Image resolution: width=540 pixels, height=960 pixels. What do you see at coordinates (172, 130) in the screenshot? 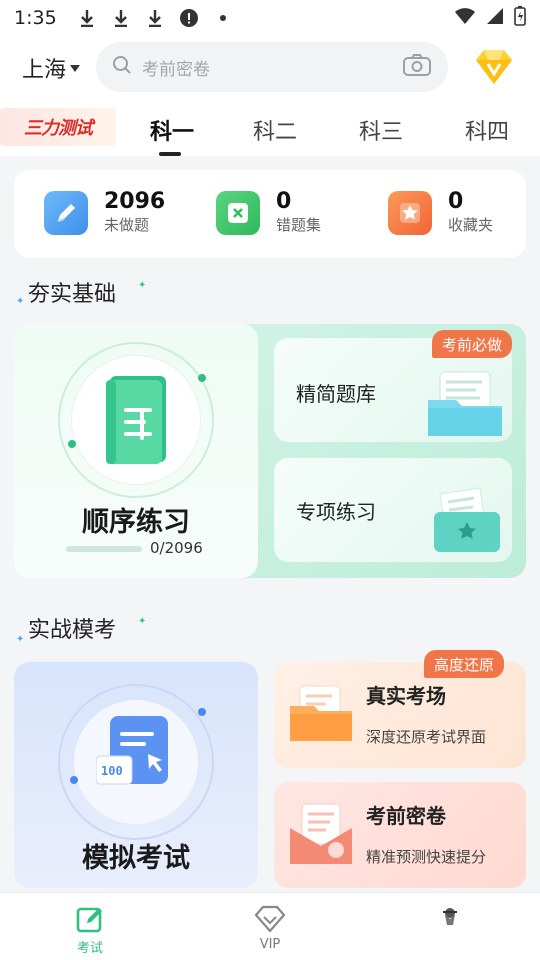
I see `tab-subject-1: 科一` at bounding box center [172, 130].